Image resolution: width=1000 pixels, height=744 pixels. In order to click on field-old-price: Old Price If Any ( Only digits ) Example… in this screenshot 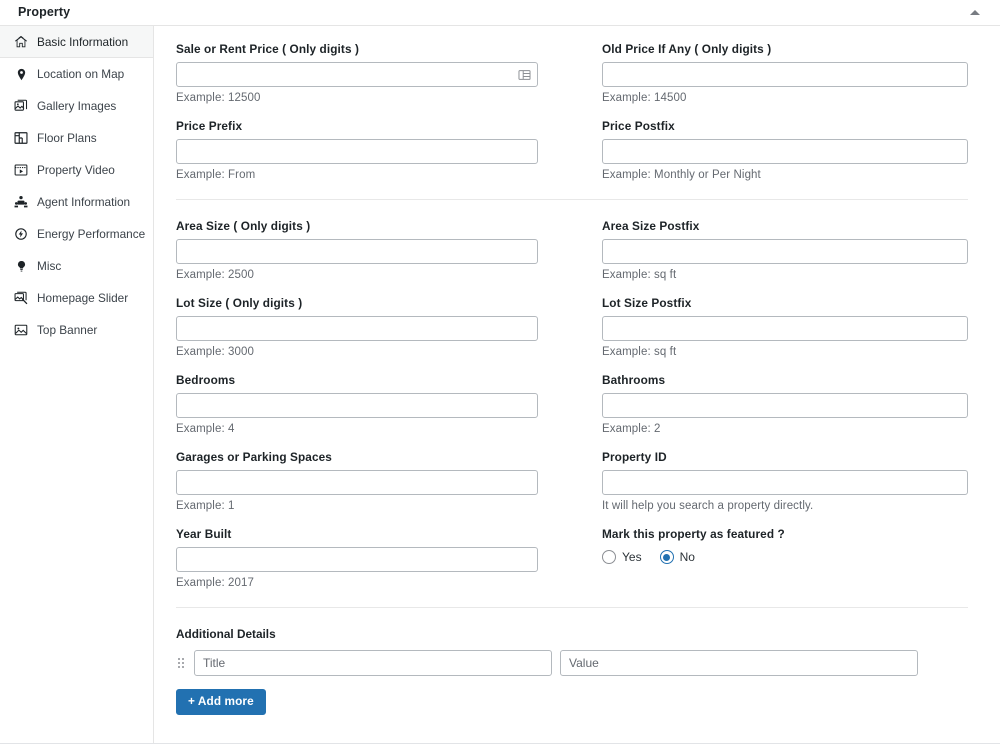, I will do `click(785, 73)`.